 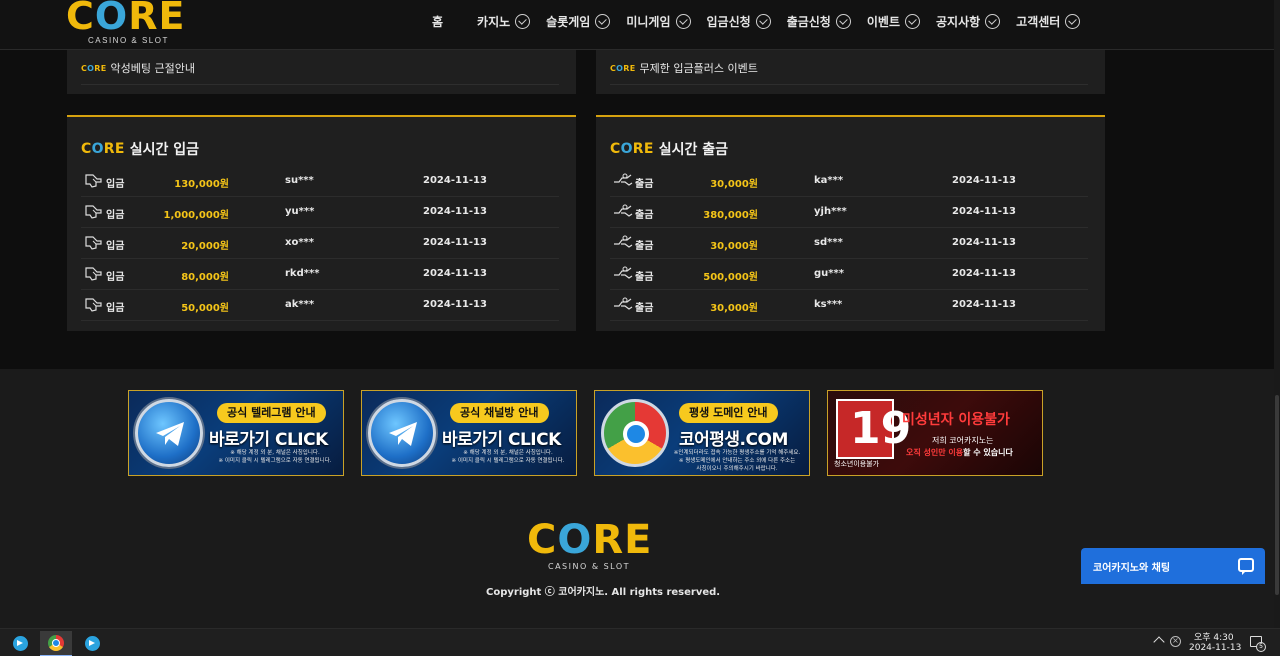 I want to click on age-line-1: 저희 코어카지노는, so click(x=963, y=440).